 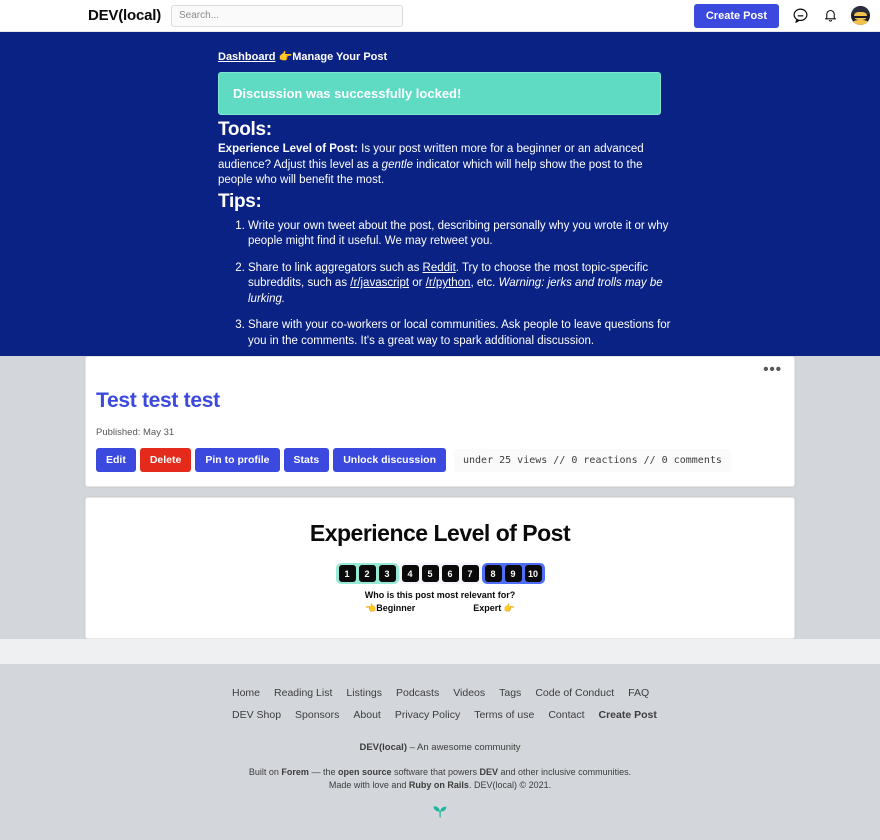 I want to click on post-options-menu-icon: •••, so click(x=772, y=369).